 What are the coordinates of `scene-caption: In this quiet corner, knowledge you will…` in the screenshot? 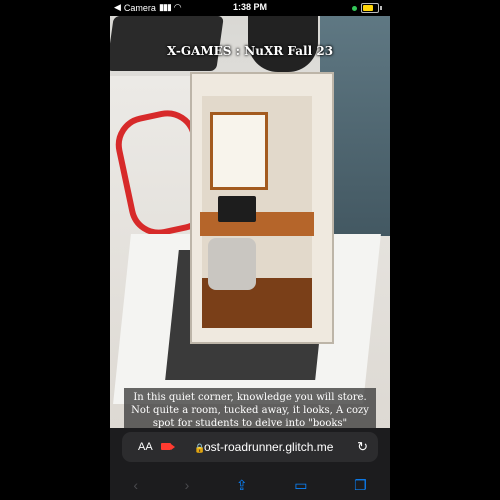 It's located at (250, 408).